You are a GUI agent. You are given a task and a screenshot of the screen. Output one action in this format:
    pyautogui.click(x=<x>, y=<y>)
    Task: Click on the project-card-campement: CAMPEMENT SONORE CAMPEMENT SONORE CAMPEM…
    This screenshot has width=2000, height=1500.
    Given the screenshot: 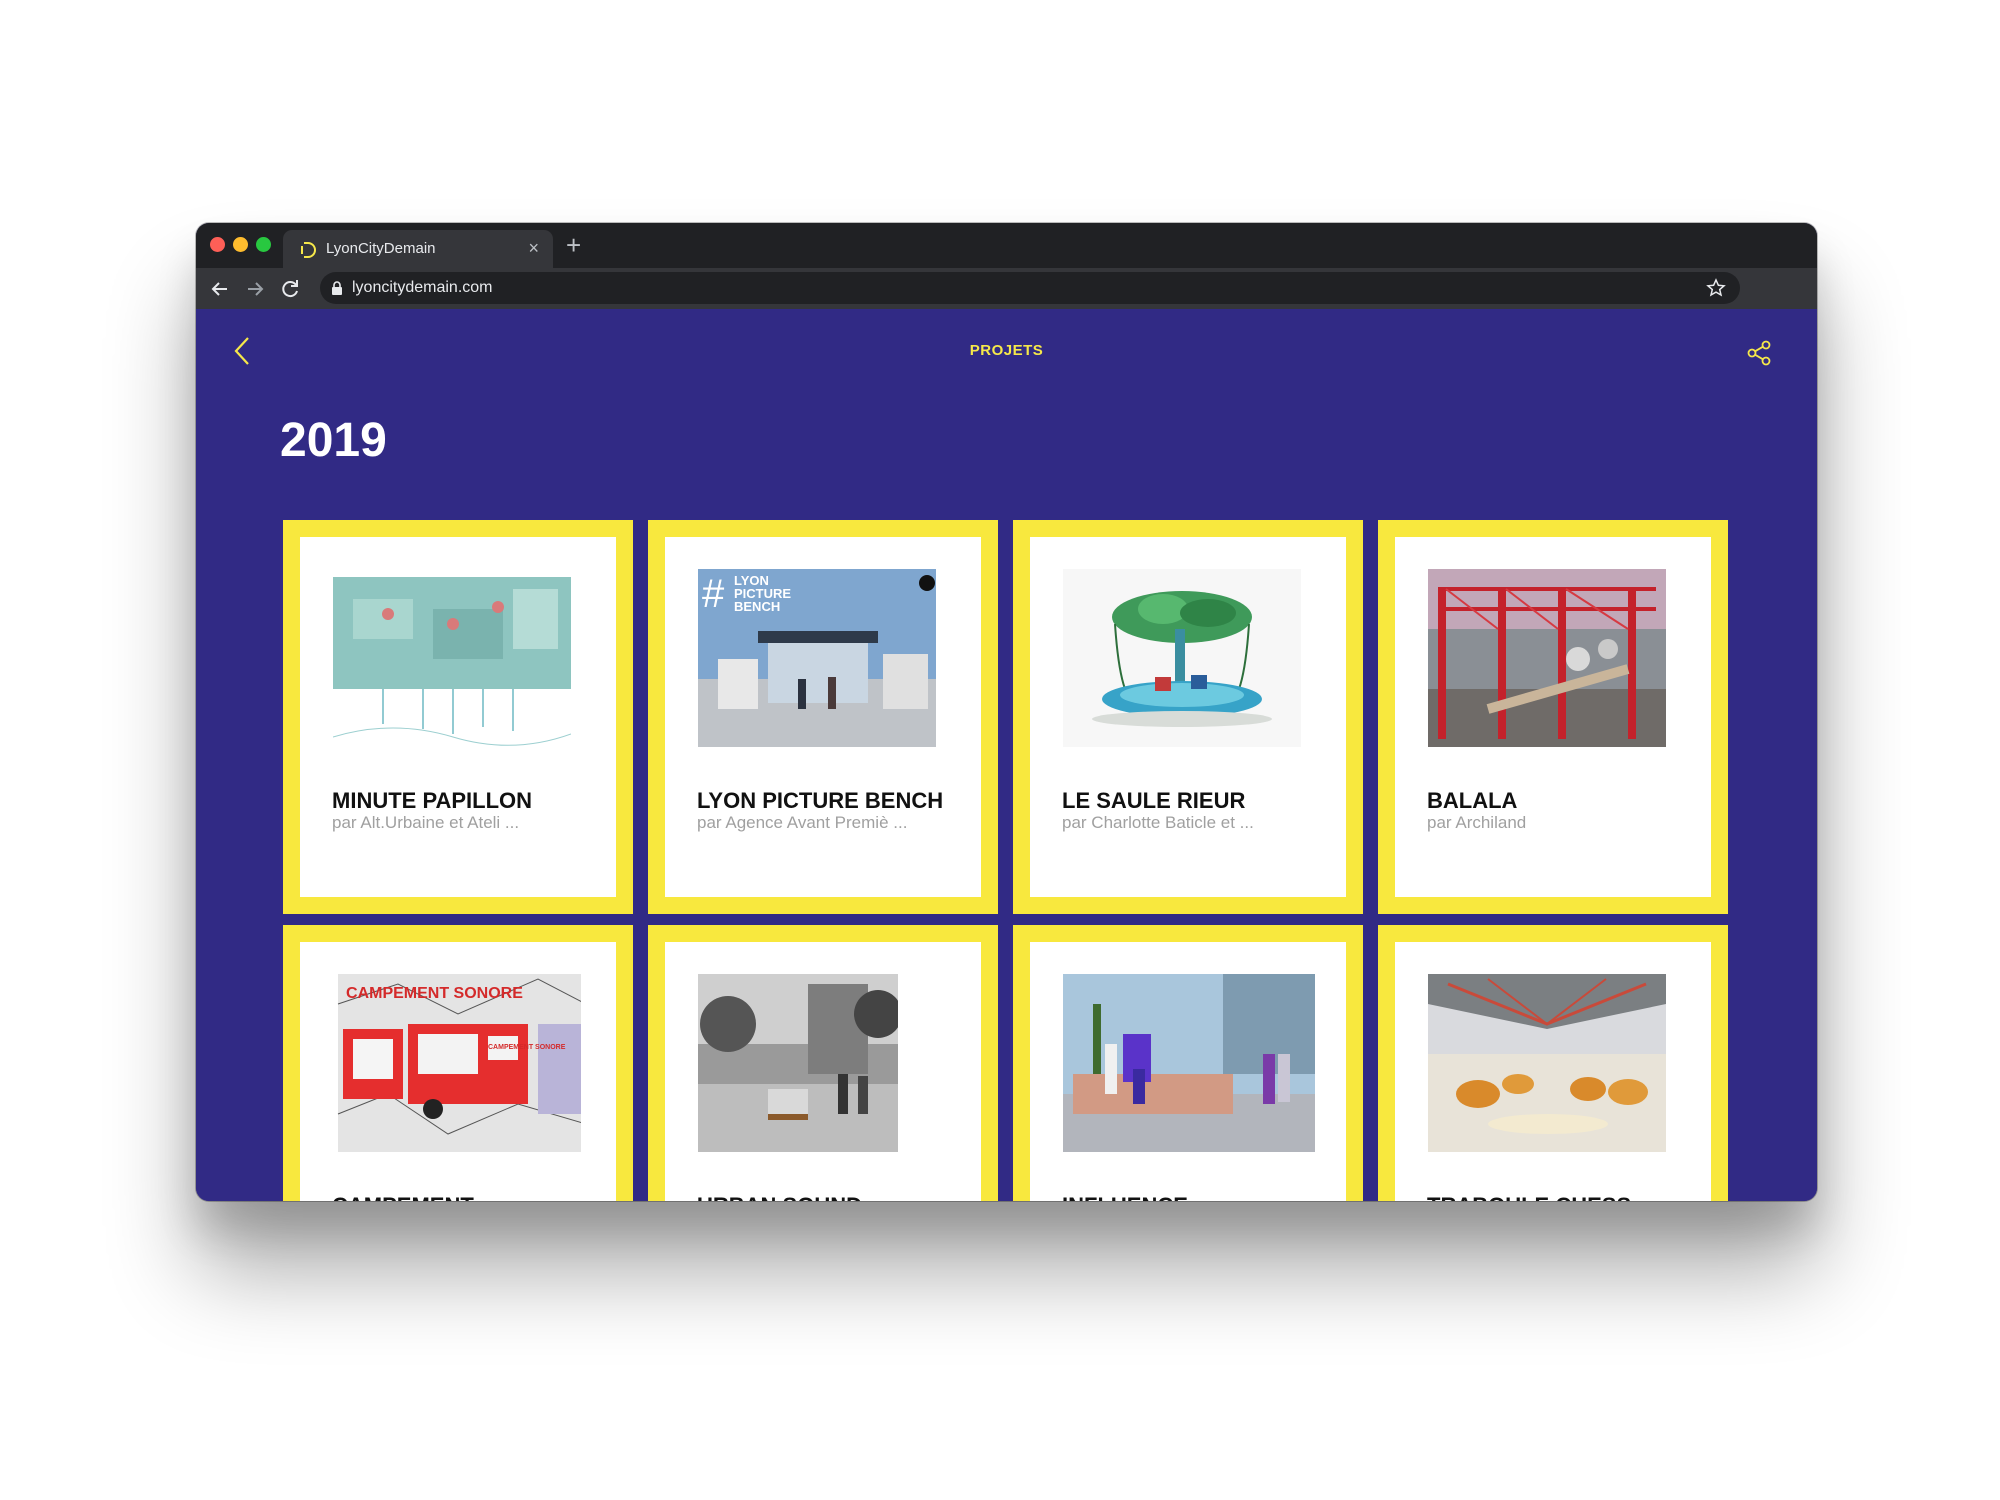 What is the action you would take?
    pyautogui.click(x=458, y=1063)
    